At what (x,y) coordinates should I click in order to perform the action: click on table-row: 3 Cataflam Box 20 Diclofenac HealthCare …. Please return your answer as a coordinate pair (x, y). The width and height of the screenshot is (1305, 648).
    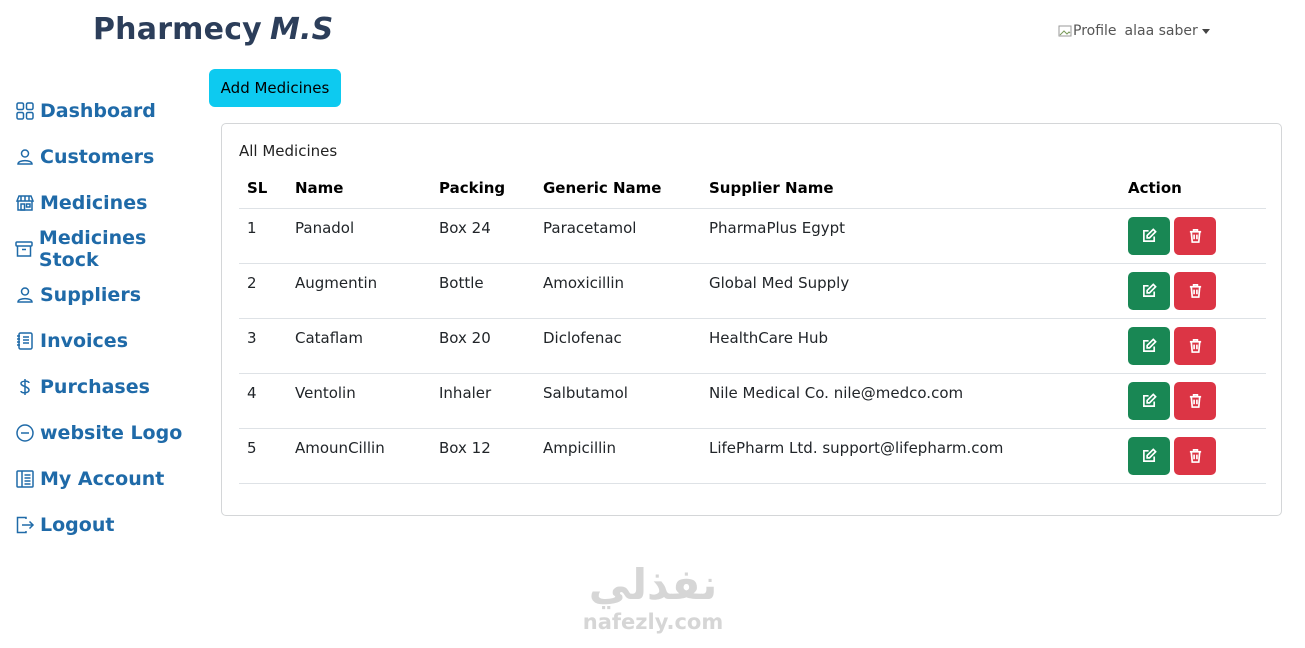
    Looking at the image, I should click on (752, 346).